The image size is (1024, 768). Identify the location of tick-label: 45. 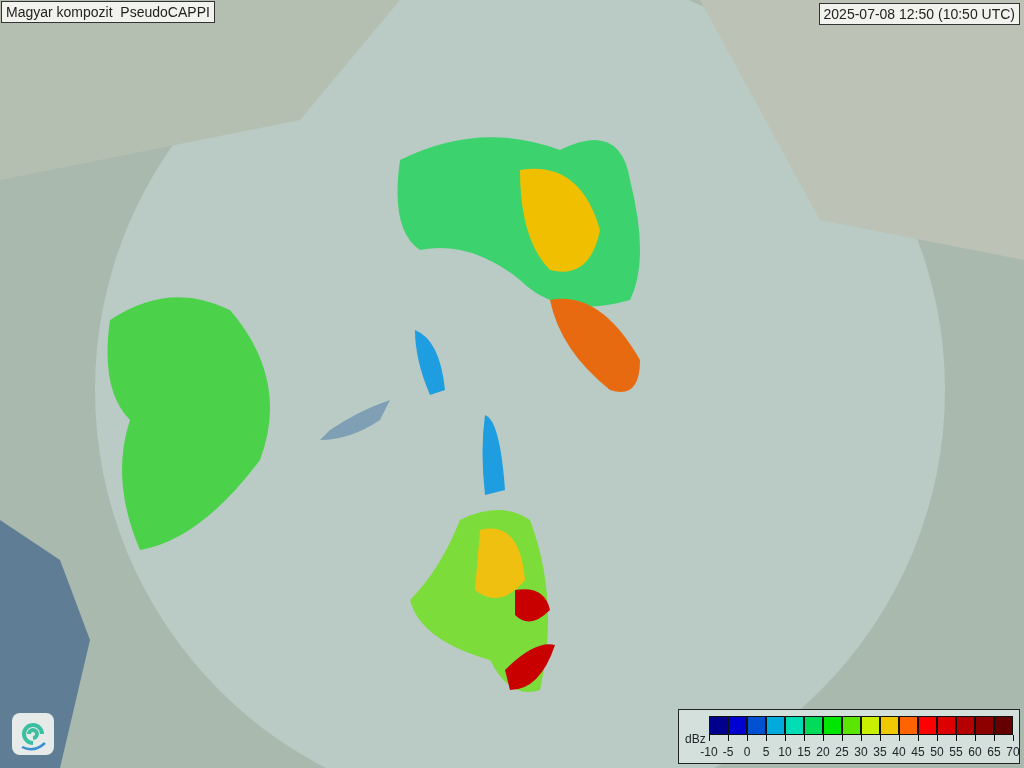
(918, 752).